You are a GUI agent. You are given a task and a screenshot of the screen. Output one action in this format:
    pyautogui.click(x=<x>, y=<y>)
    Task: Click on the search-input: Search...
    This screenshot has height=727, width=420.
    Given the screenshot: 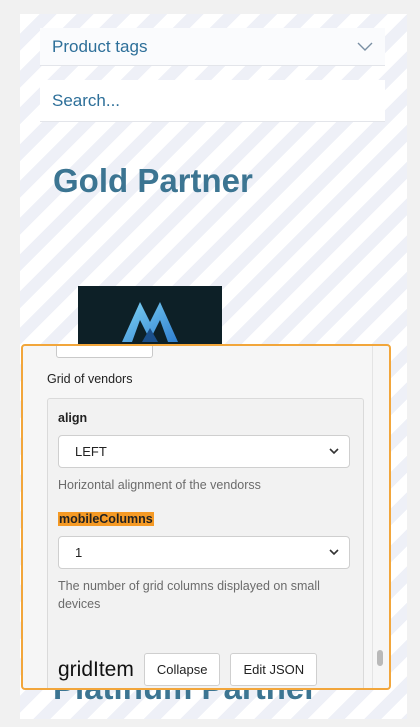 What is the action you would take?
    pyautogui.click(x=212, y=101)
    